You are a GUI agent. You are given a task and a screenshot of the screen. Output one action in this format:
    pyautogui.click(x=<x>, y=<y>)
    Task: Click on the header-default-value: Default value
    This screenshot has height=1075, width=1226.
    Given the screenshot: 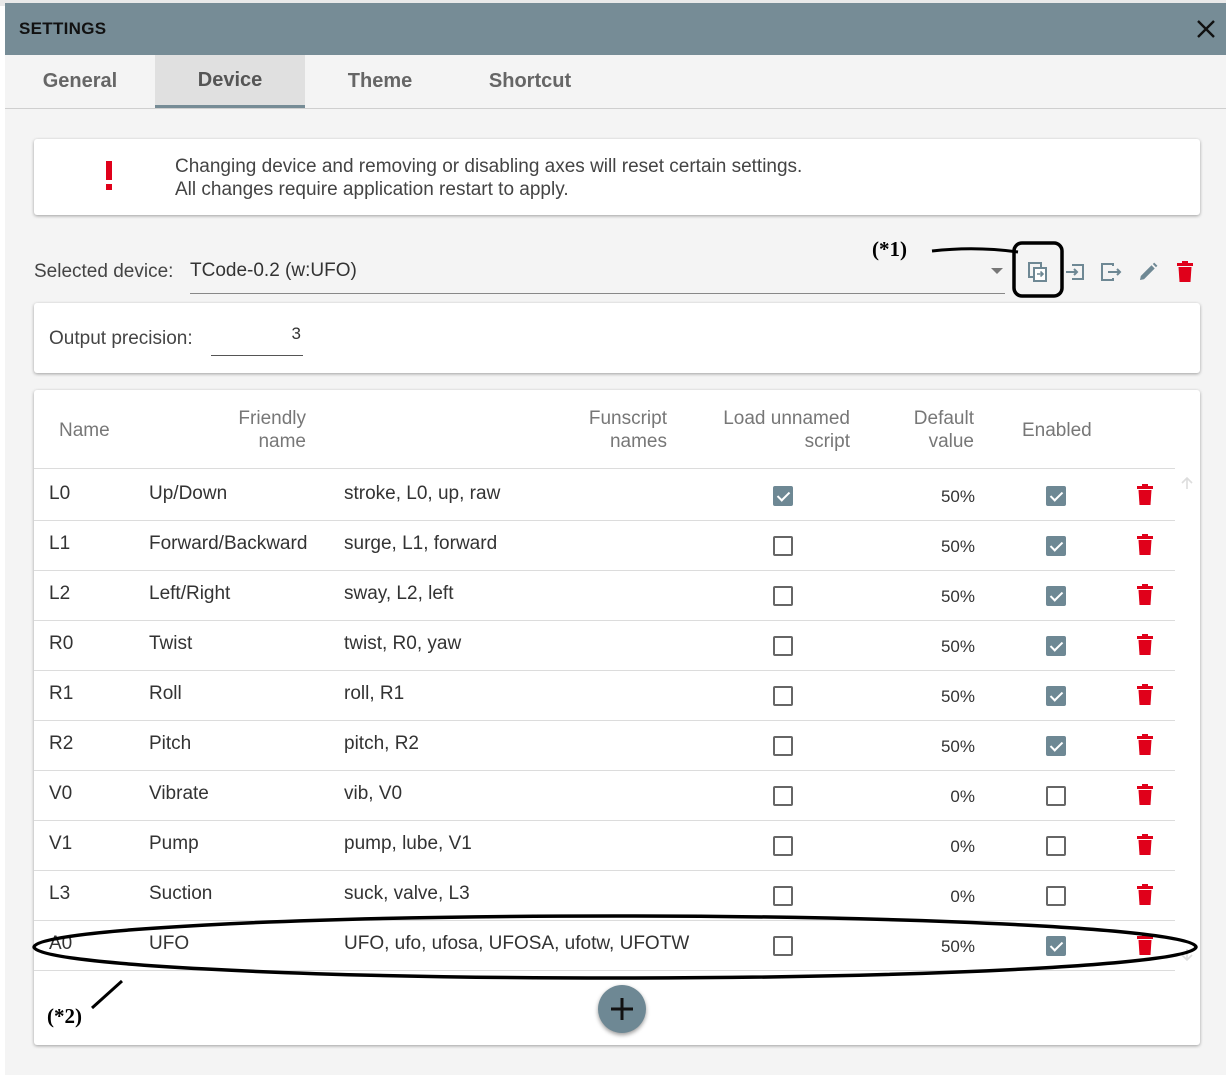 What is the action you would take?
    pyautogui.click(x=934, y=430)
    